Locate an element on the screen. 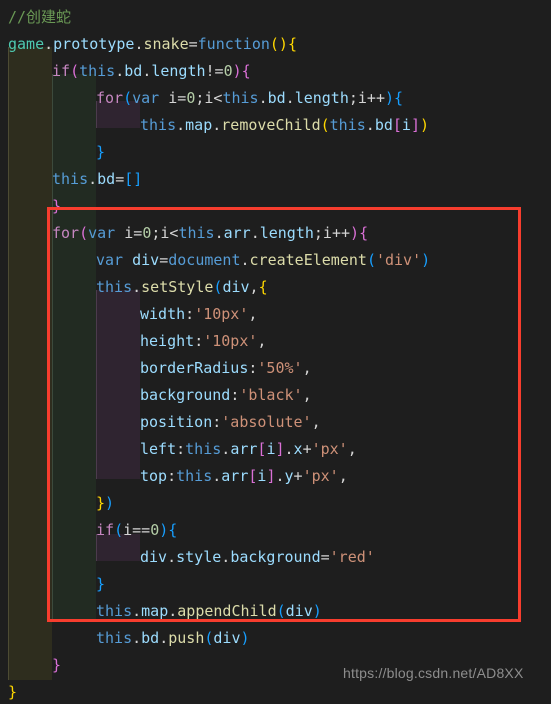  code-line: }) is located at coordinates (275, 503).